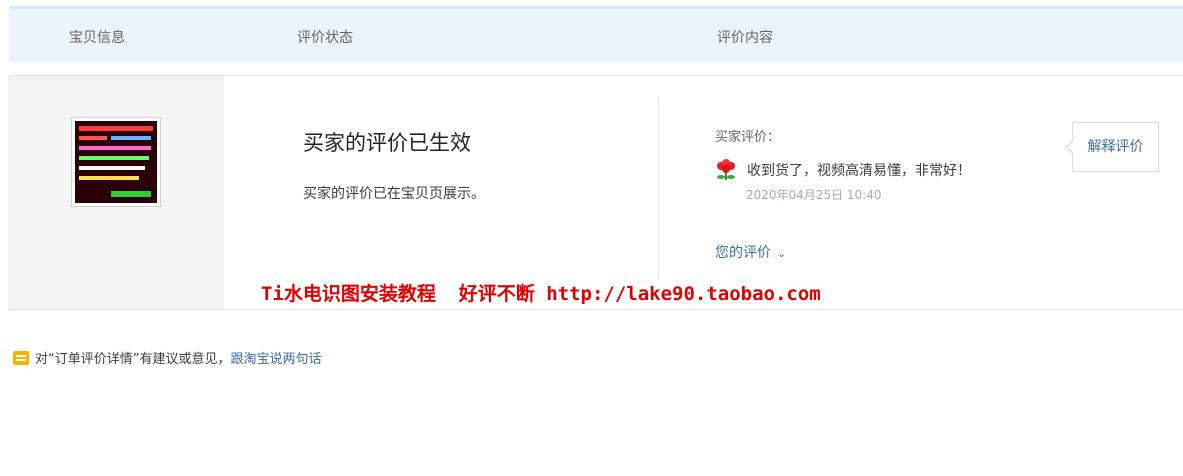  What do you see at coordinates (743, 253) in the screenshot?
I see `your-review-label: 您的评价` at bounding box center [743, 253].